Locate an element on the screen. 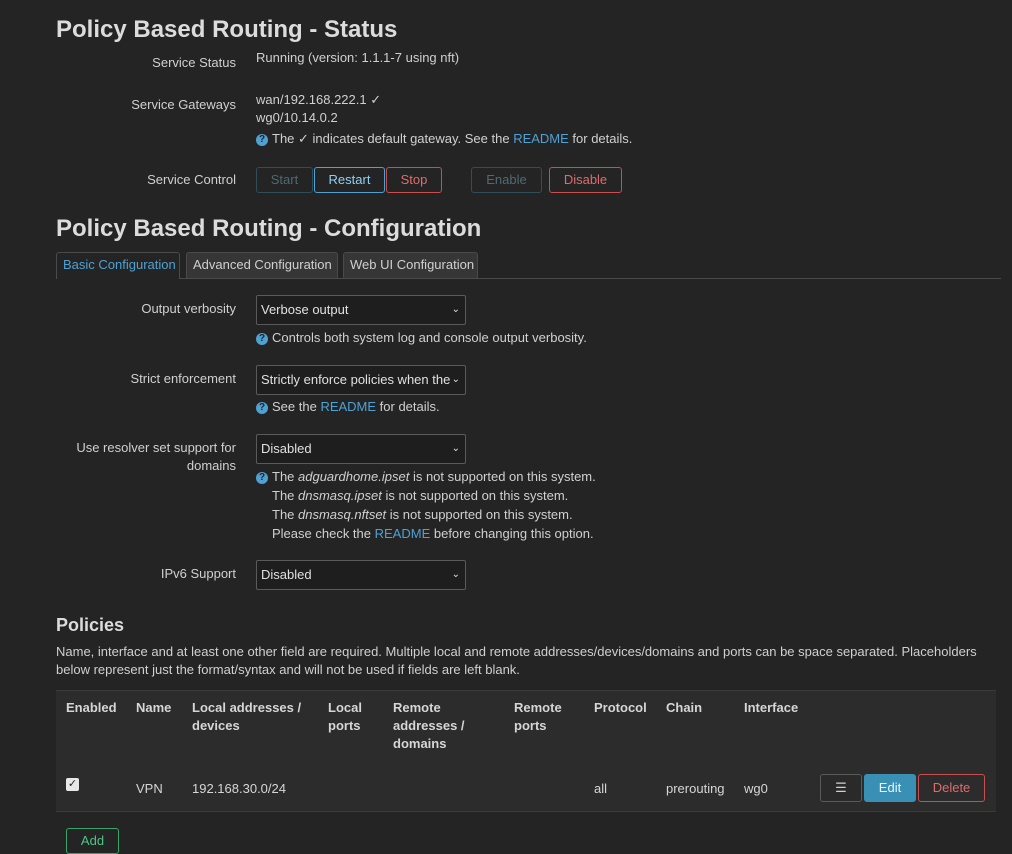 Image resolution: width=1012 pixels, height=854 pixels. enabled-checkbox: ✓ is located at coordinates (72, 784).